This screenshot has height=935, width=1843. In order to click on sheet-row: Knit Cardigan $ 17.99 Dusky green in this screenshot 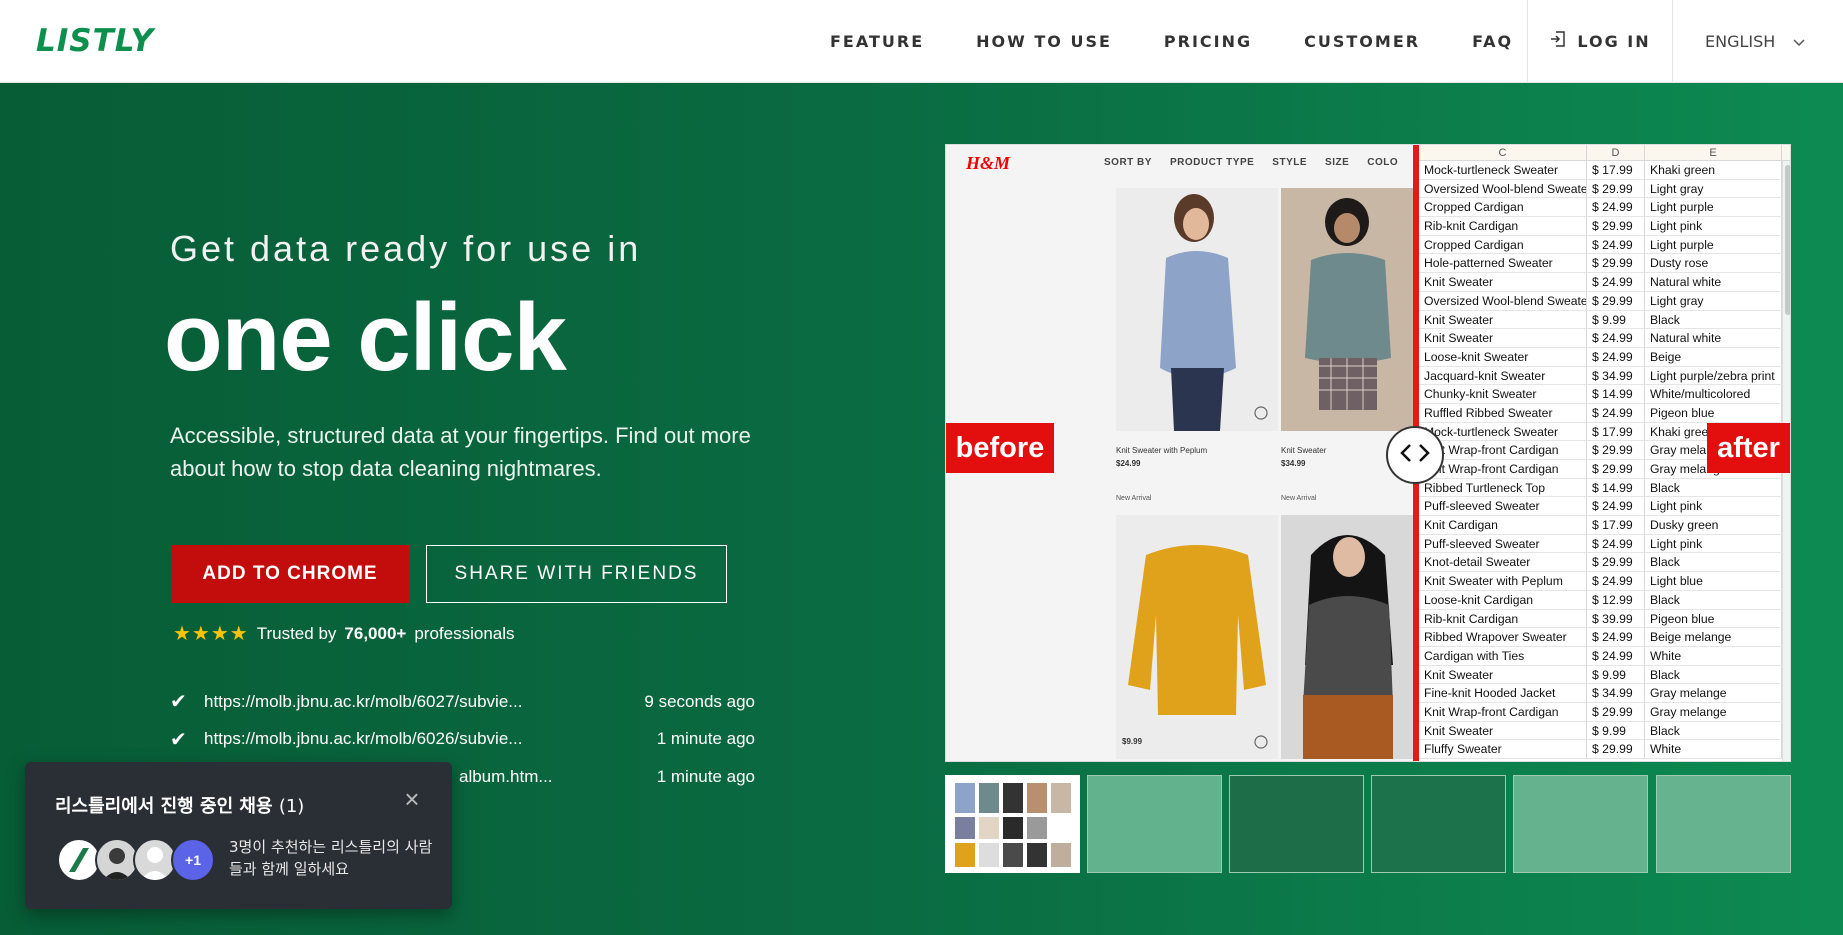, I will do `click(1604, 525)`.